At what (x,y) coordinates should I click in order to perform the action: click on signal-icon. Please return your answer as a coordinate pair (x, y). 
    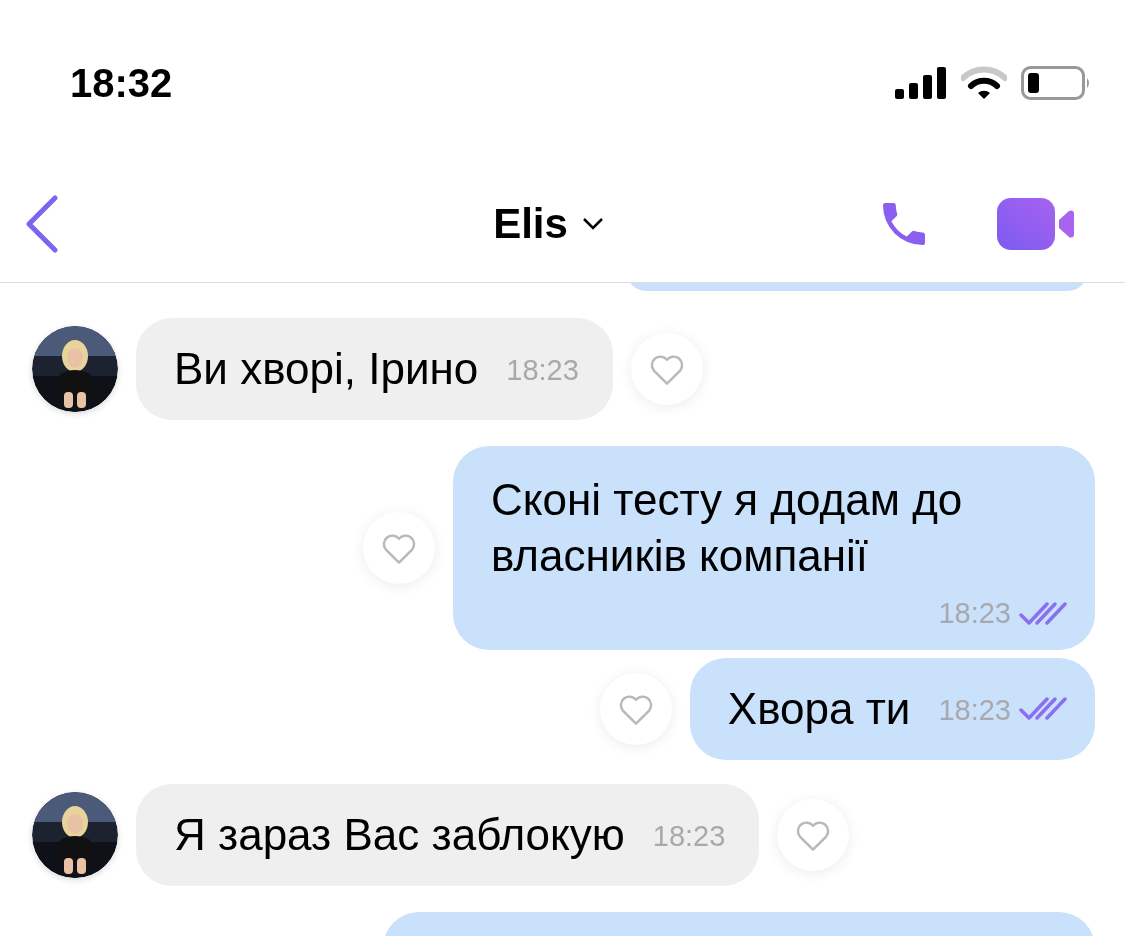
    Looking at the image, I should click on (921, 82).